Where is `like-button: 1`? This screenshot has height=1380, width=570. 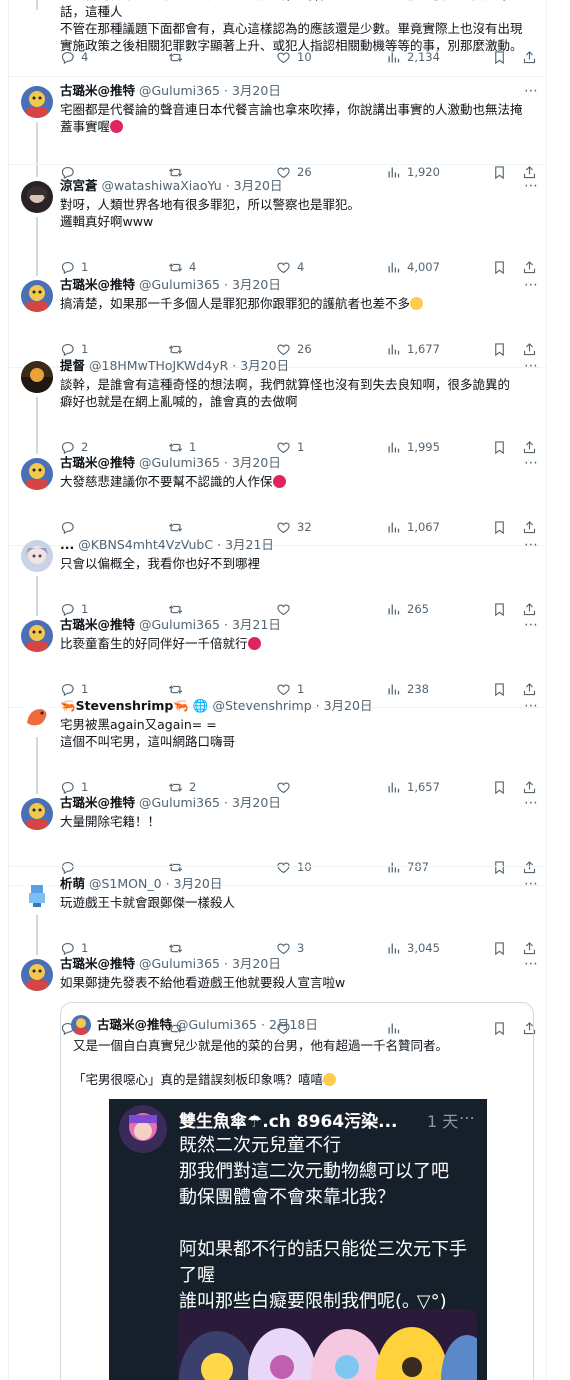 like-button: 1 is located at coordinates (290, 689).